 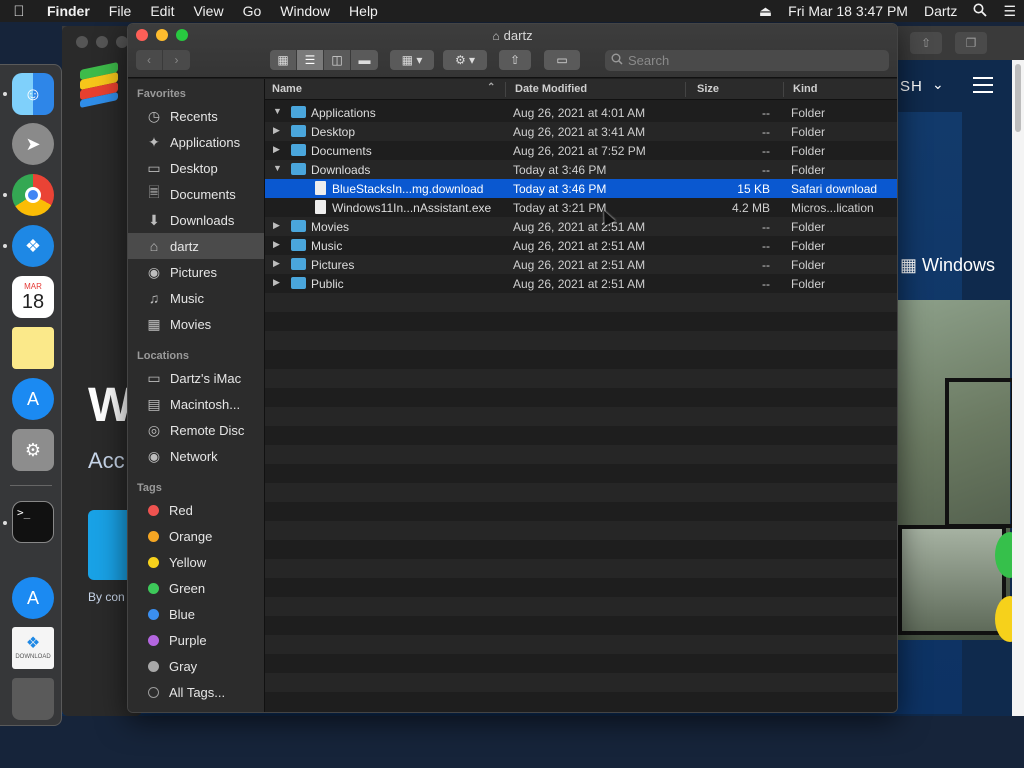 I want to click on icon-view-button: ▦, so click(x=283, y=60).